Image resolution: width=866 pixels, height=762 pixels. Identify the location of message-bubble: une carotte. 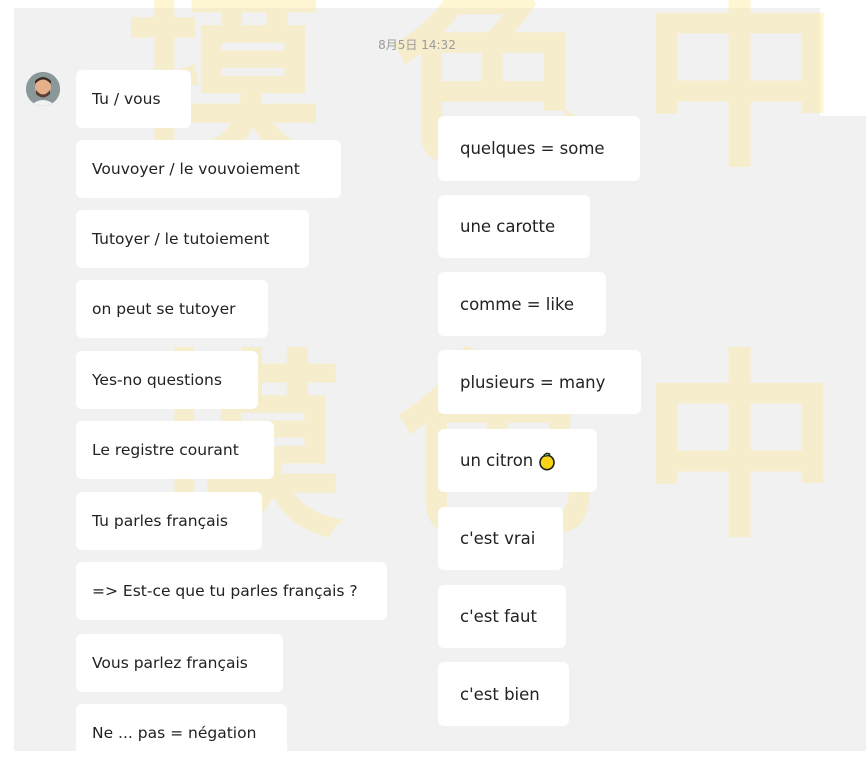
(514, 226).